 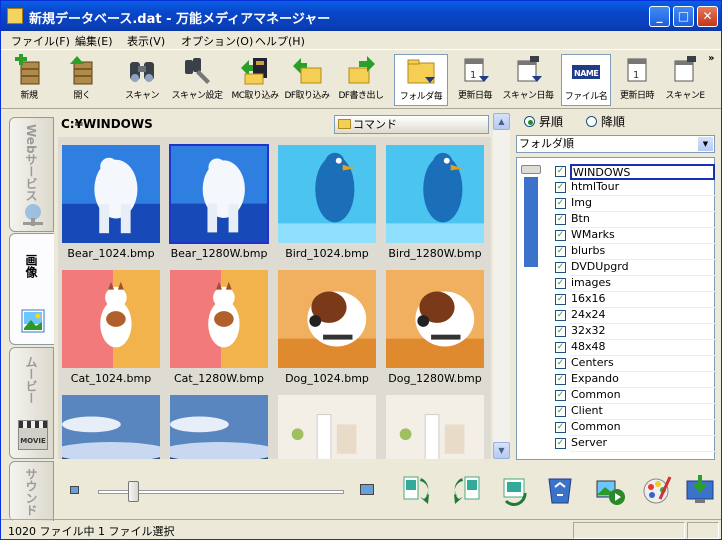 What do you see at coordinates (530, 307) in the screenshot?
I see `folder-tree-slider` at bounding box center [530, 307].